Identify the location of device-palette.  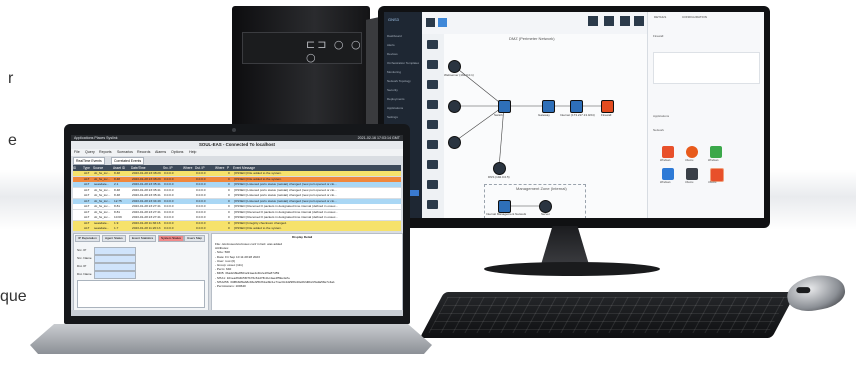
(433, 126).